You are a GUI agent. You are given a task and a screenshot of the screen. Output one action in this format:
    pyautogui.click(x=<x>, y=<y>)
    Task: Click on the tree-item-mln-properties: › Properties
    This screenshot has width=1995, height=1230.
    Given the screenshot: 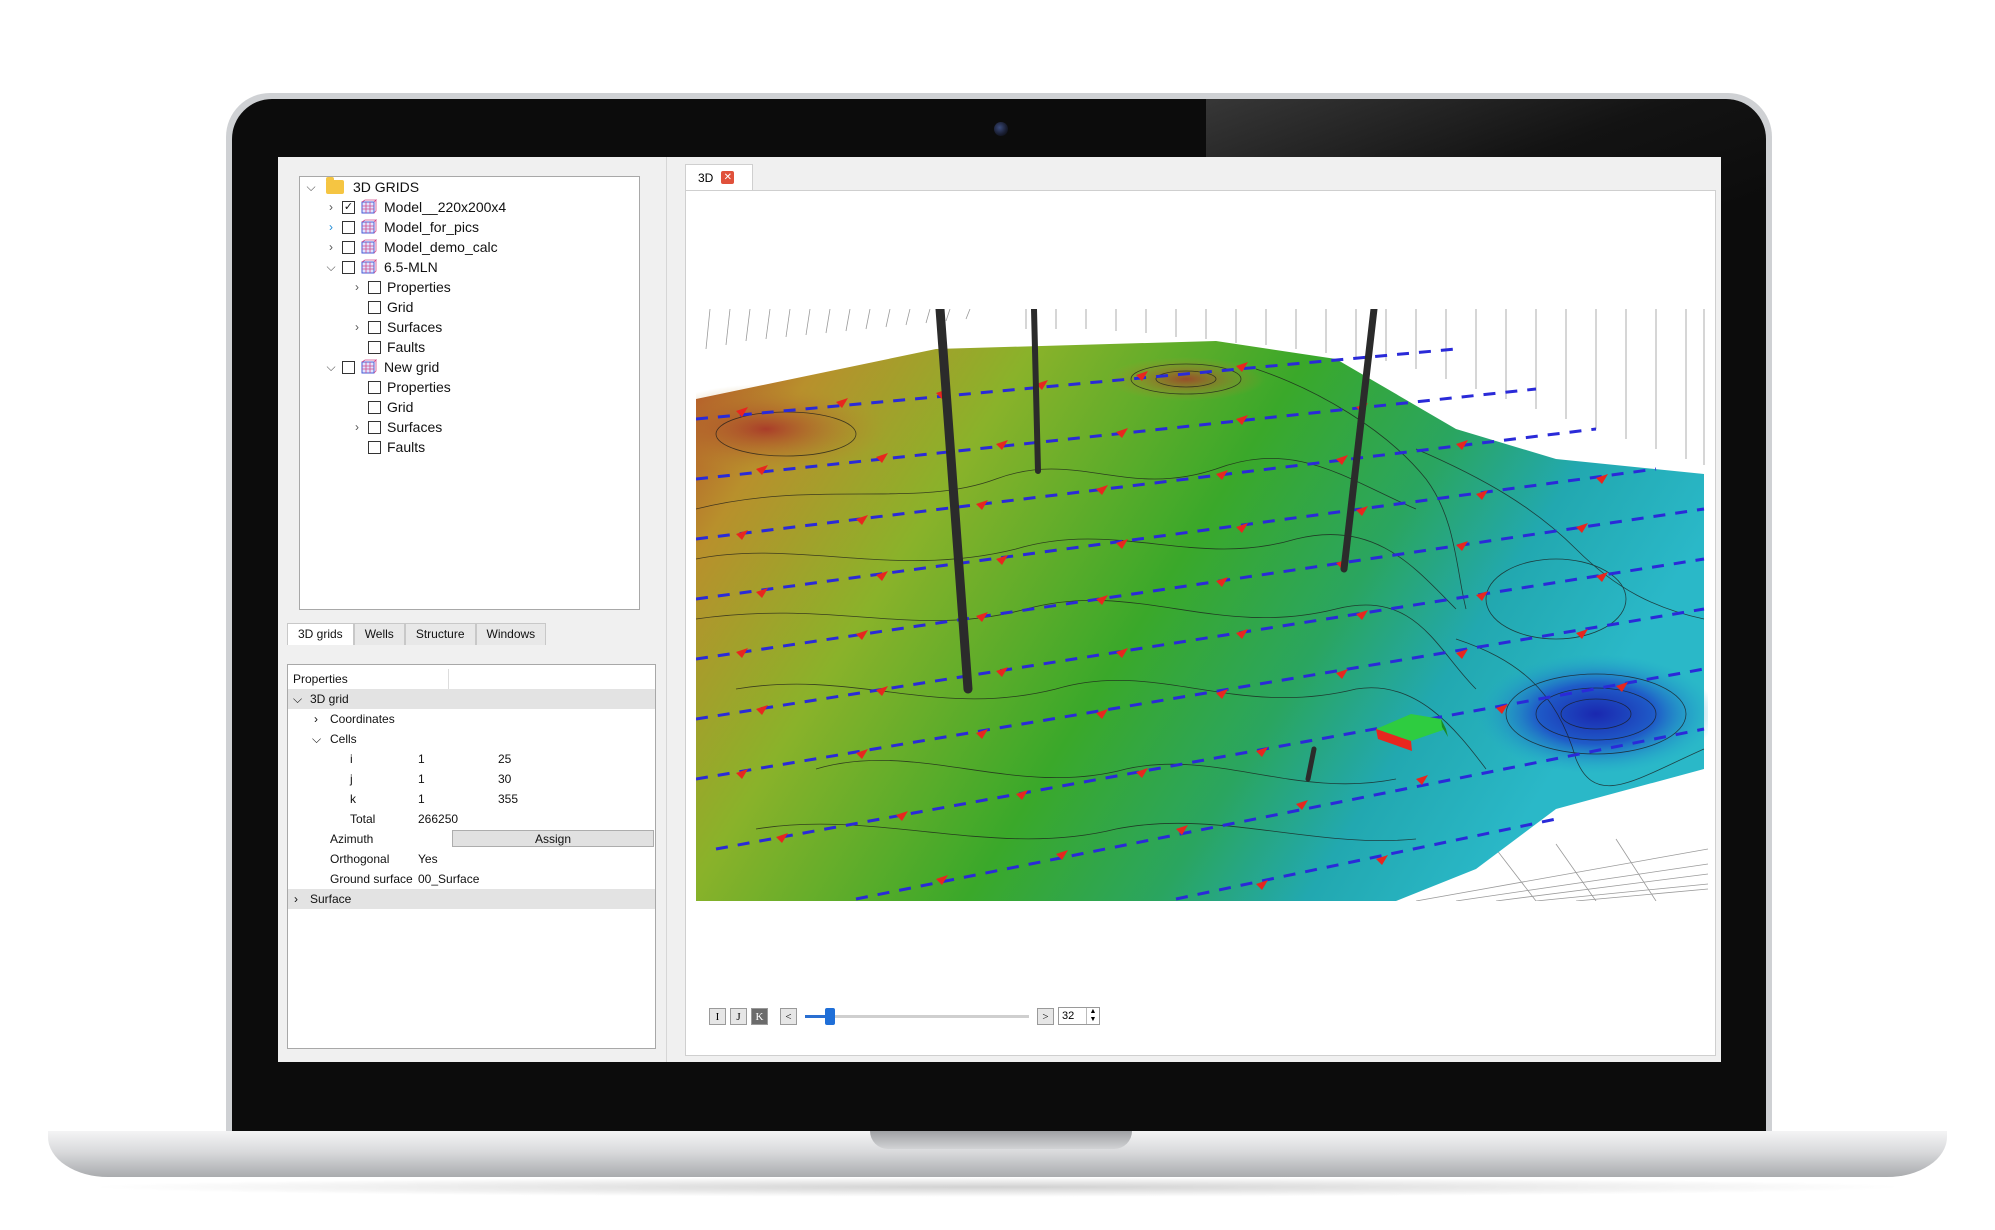 What is the action you would take?
    pyautogui.click(x=400, y=287)
    